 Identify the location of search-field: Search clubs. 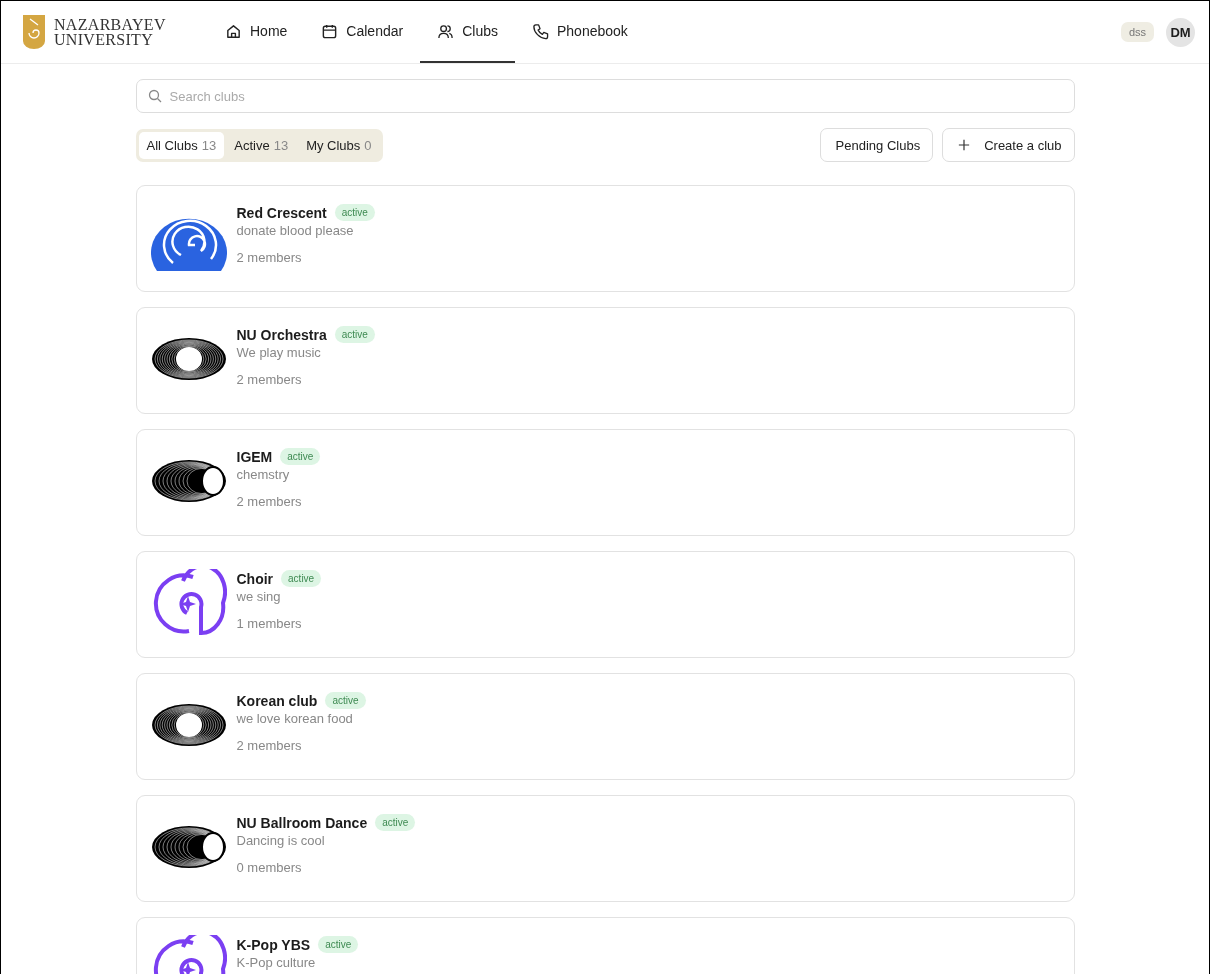
(605, 96).